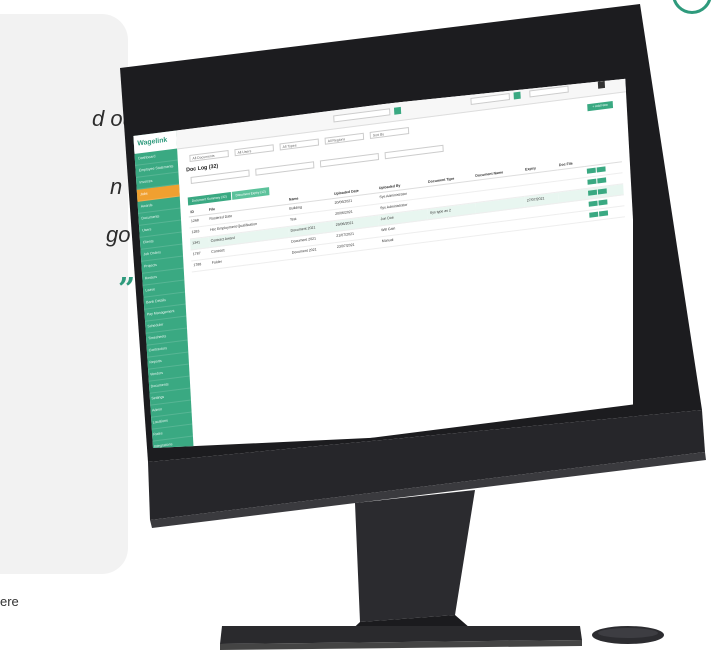  I want to click on add-new-button: + Add New, so click(600, 106).